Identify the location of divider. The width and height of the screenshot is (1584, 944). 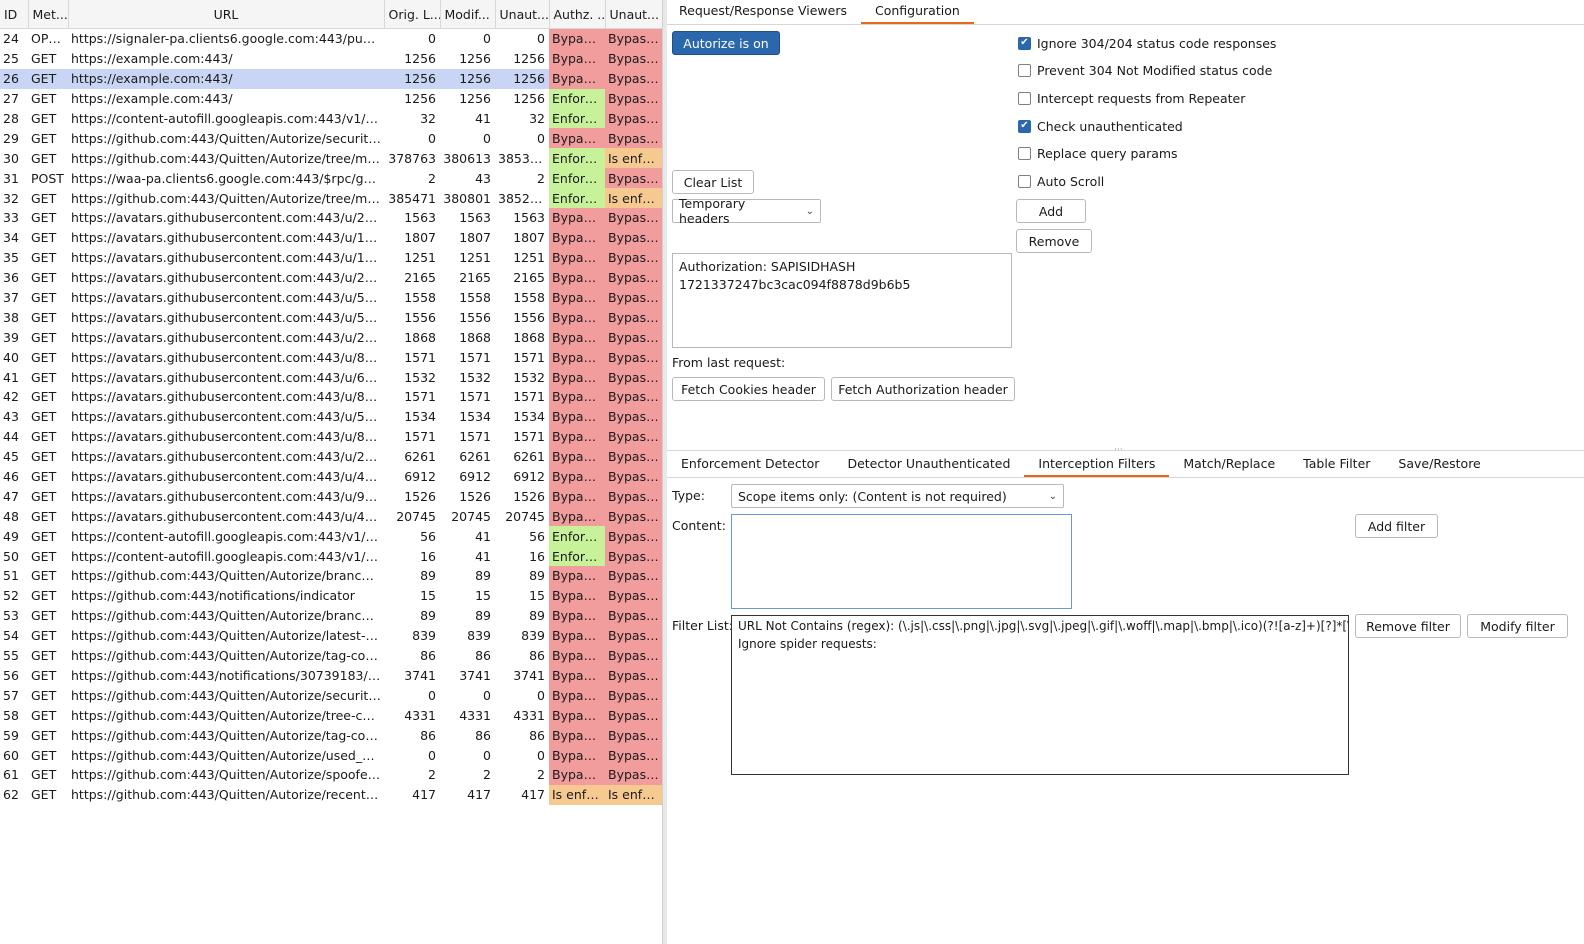
(1125, 477).